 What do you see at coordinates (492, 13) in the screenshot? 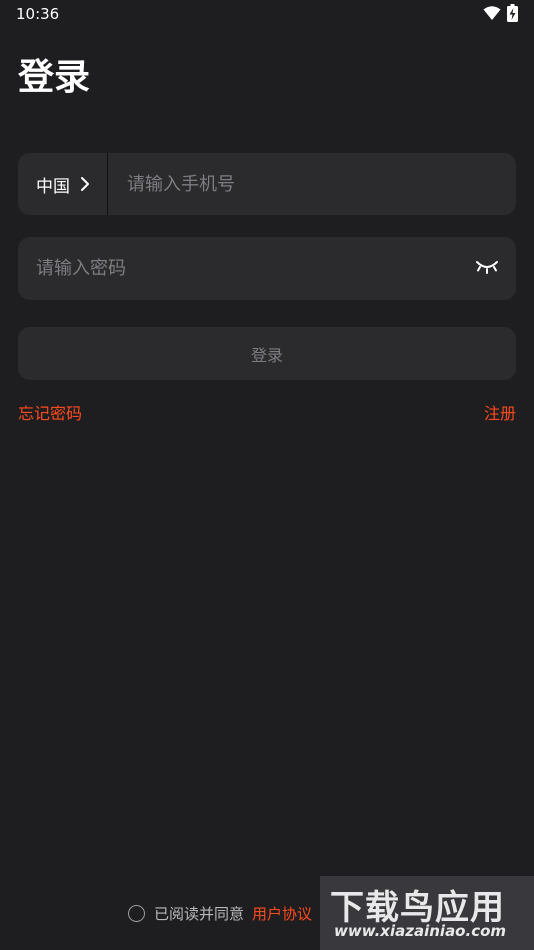
I see `wifi-icon` at bounding box center [492, 13].